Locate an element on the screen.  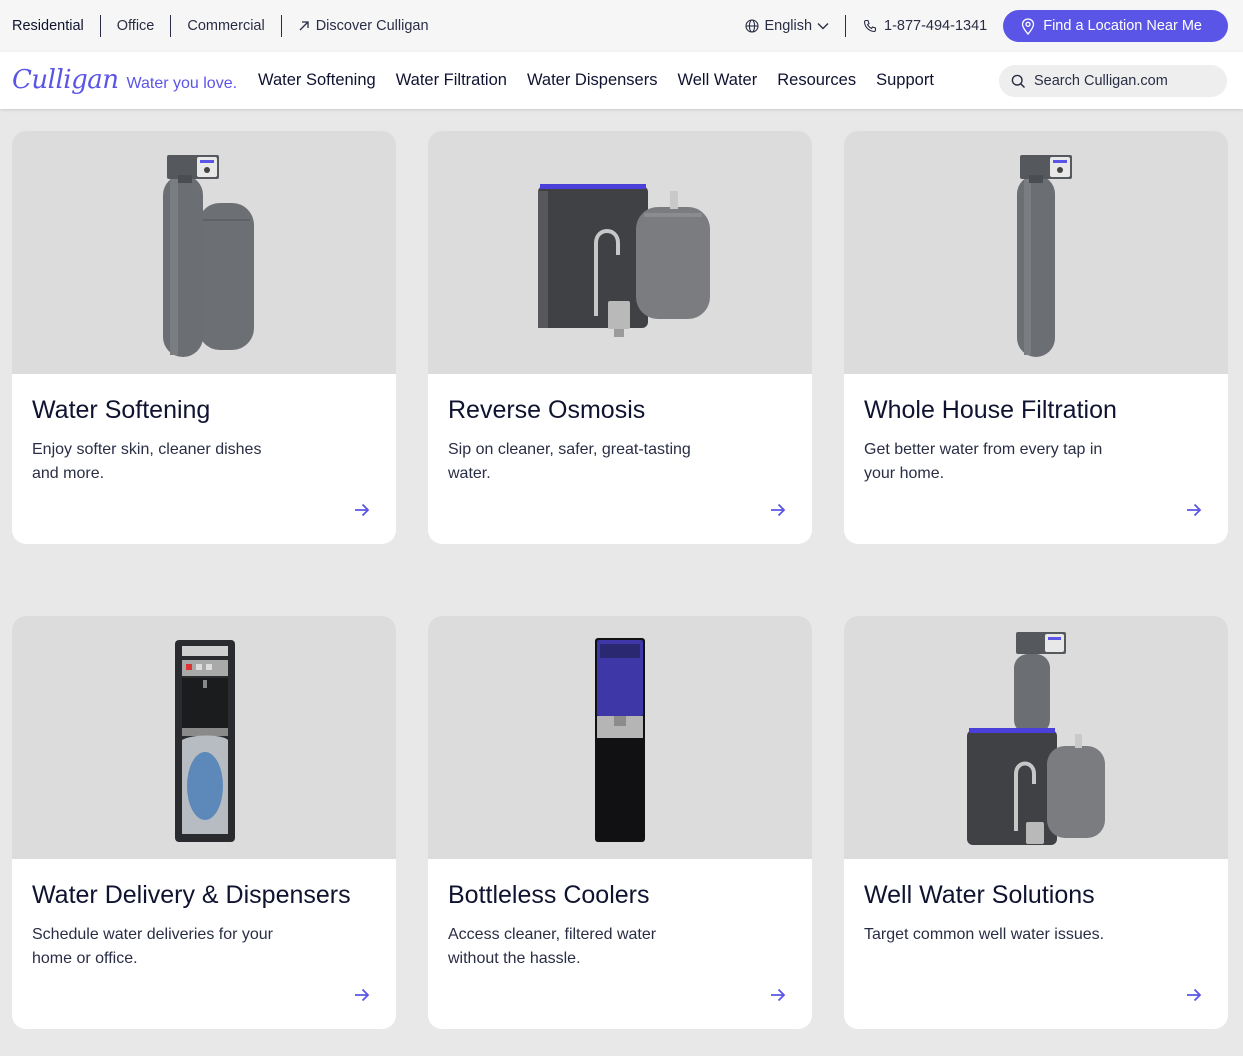
well-water-system-image is located at coordinates (1036, 738).